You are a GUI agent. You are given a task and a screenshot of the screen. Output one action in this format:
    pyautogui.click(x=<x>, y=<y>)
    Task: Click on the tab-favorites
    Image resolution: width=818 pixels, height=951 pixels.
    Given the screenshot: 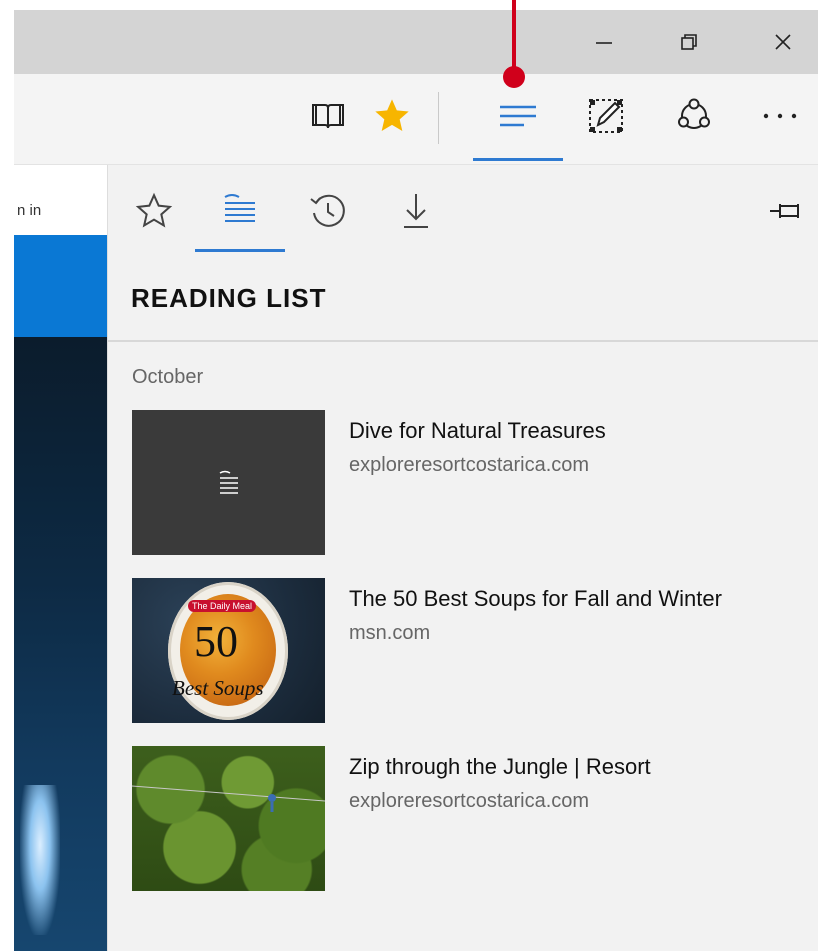 What is the action you would take?
    pyautogui.click(x=154, y=211)
    